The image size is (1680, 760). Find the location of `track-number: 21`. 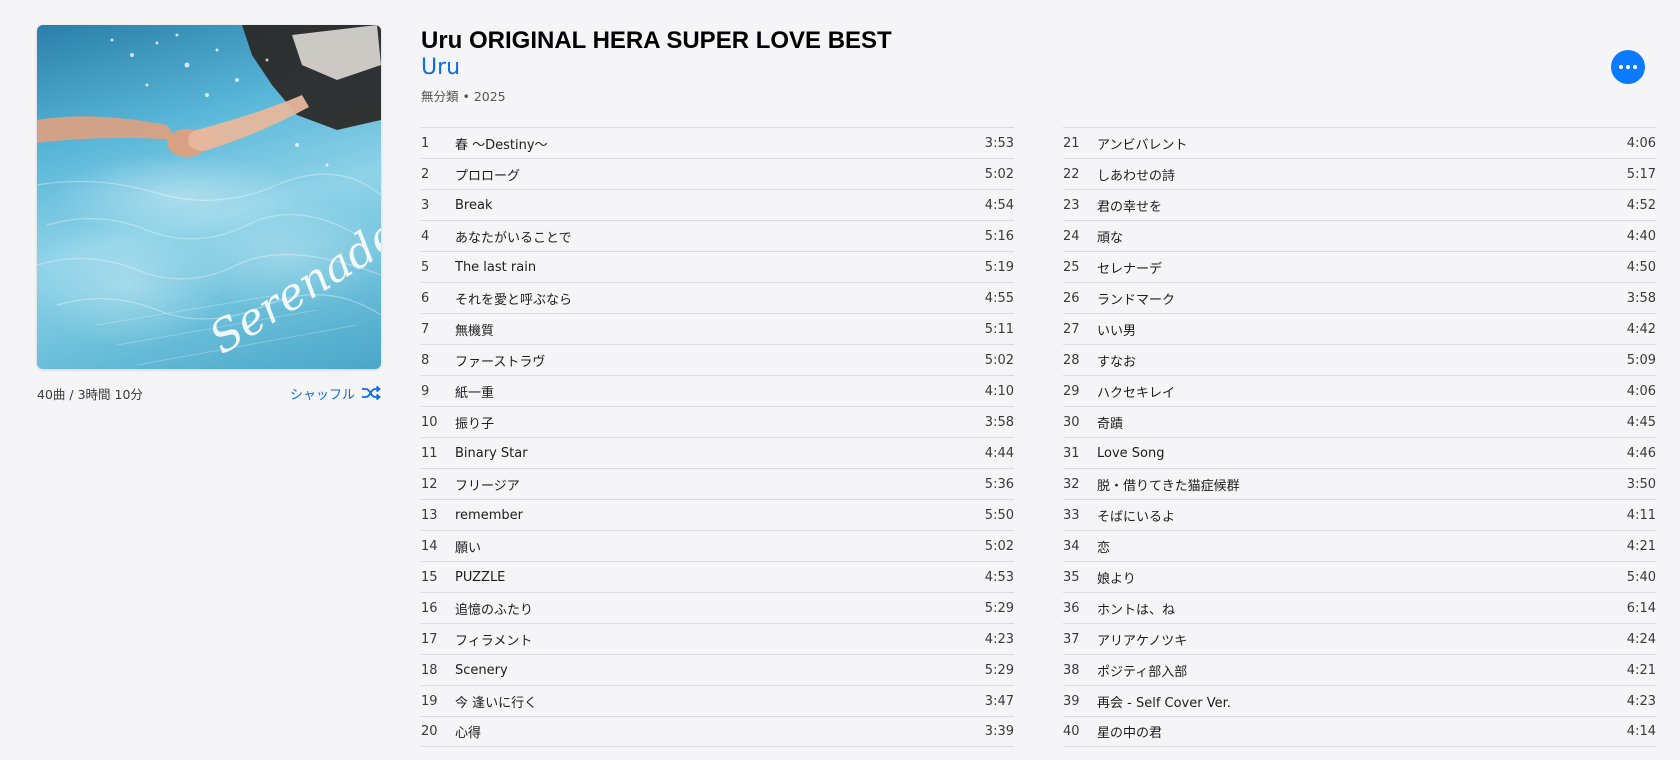

track-number: 21 is located at coordinates (1071, 143).